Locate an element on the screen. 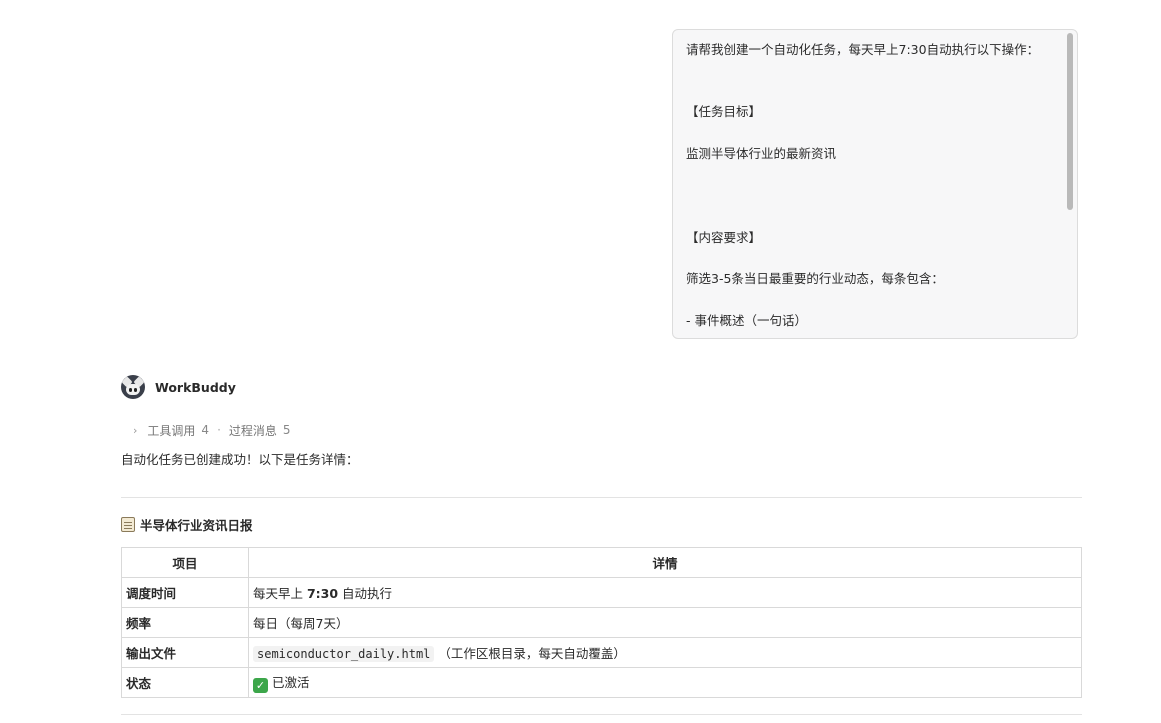 The width and height of the screenshot is (1161, 723). table-header-item: 项目 is located at coordinates (185, 562).